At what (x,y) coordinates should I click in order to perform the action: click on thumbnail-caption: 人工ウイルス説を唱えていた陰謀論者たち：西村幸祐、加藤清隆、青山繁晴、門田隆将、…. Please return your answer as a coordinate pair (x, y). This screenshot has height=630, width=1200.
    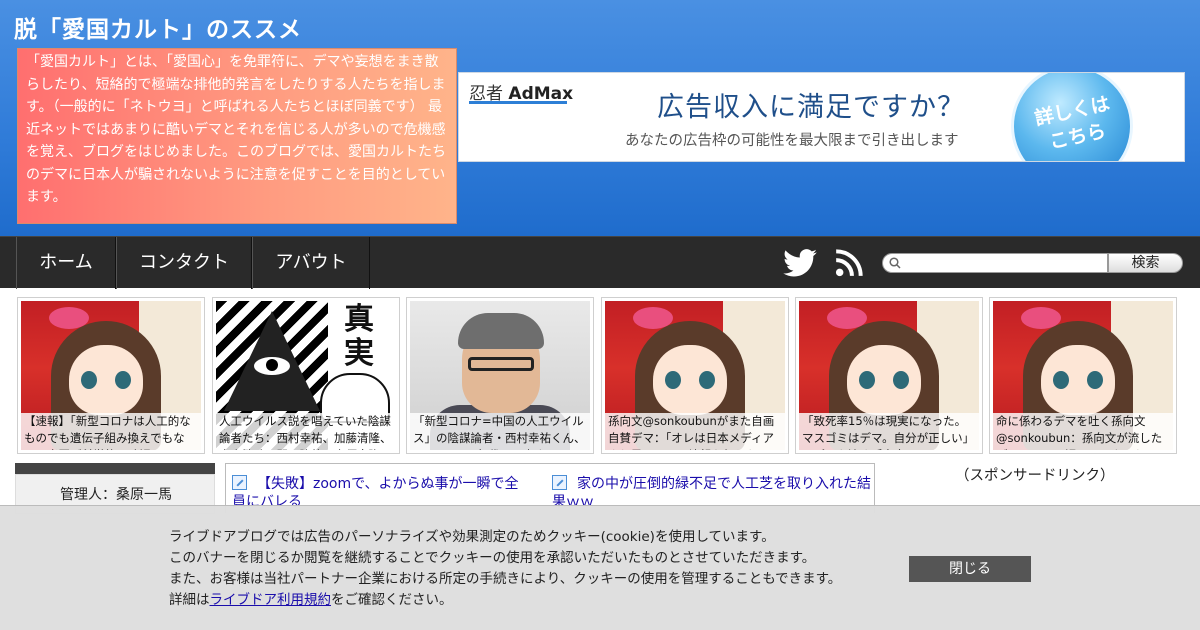
    Looking at the image, I should click on (306, 431).